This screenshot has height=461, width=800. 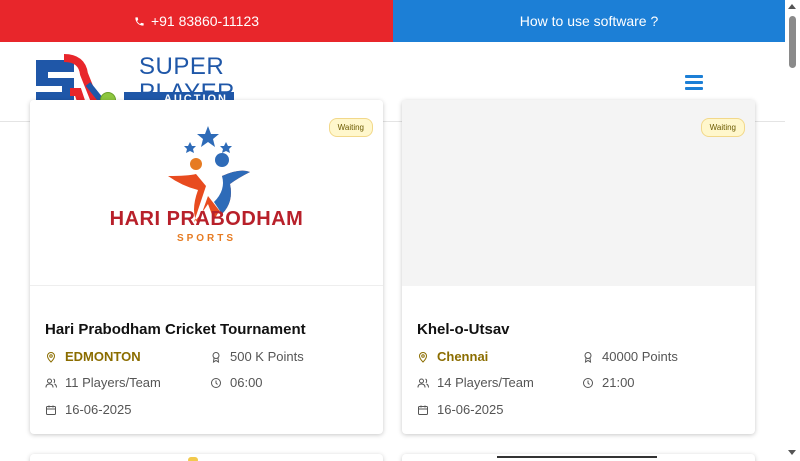 I want to click on tournament-title: Khel-o-Utsav, so click(x=463, y=329).